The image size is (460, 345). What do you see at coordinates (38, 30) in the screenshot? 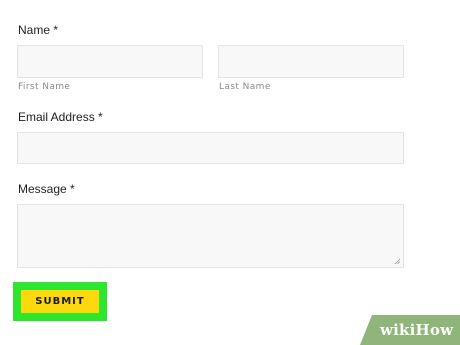
I see `name-label: Name *` at bounding box center [38, 30].